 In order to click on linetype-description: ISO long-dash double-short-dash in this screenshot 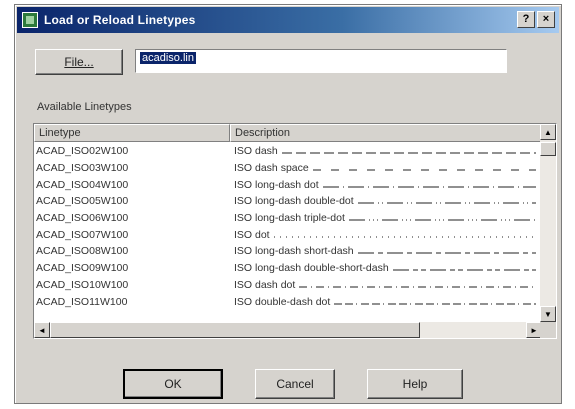, I will do `click(311, 268)`.